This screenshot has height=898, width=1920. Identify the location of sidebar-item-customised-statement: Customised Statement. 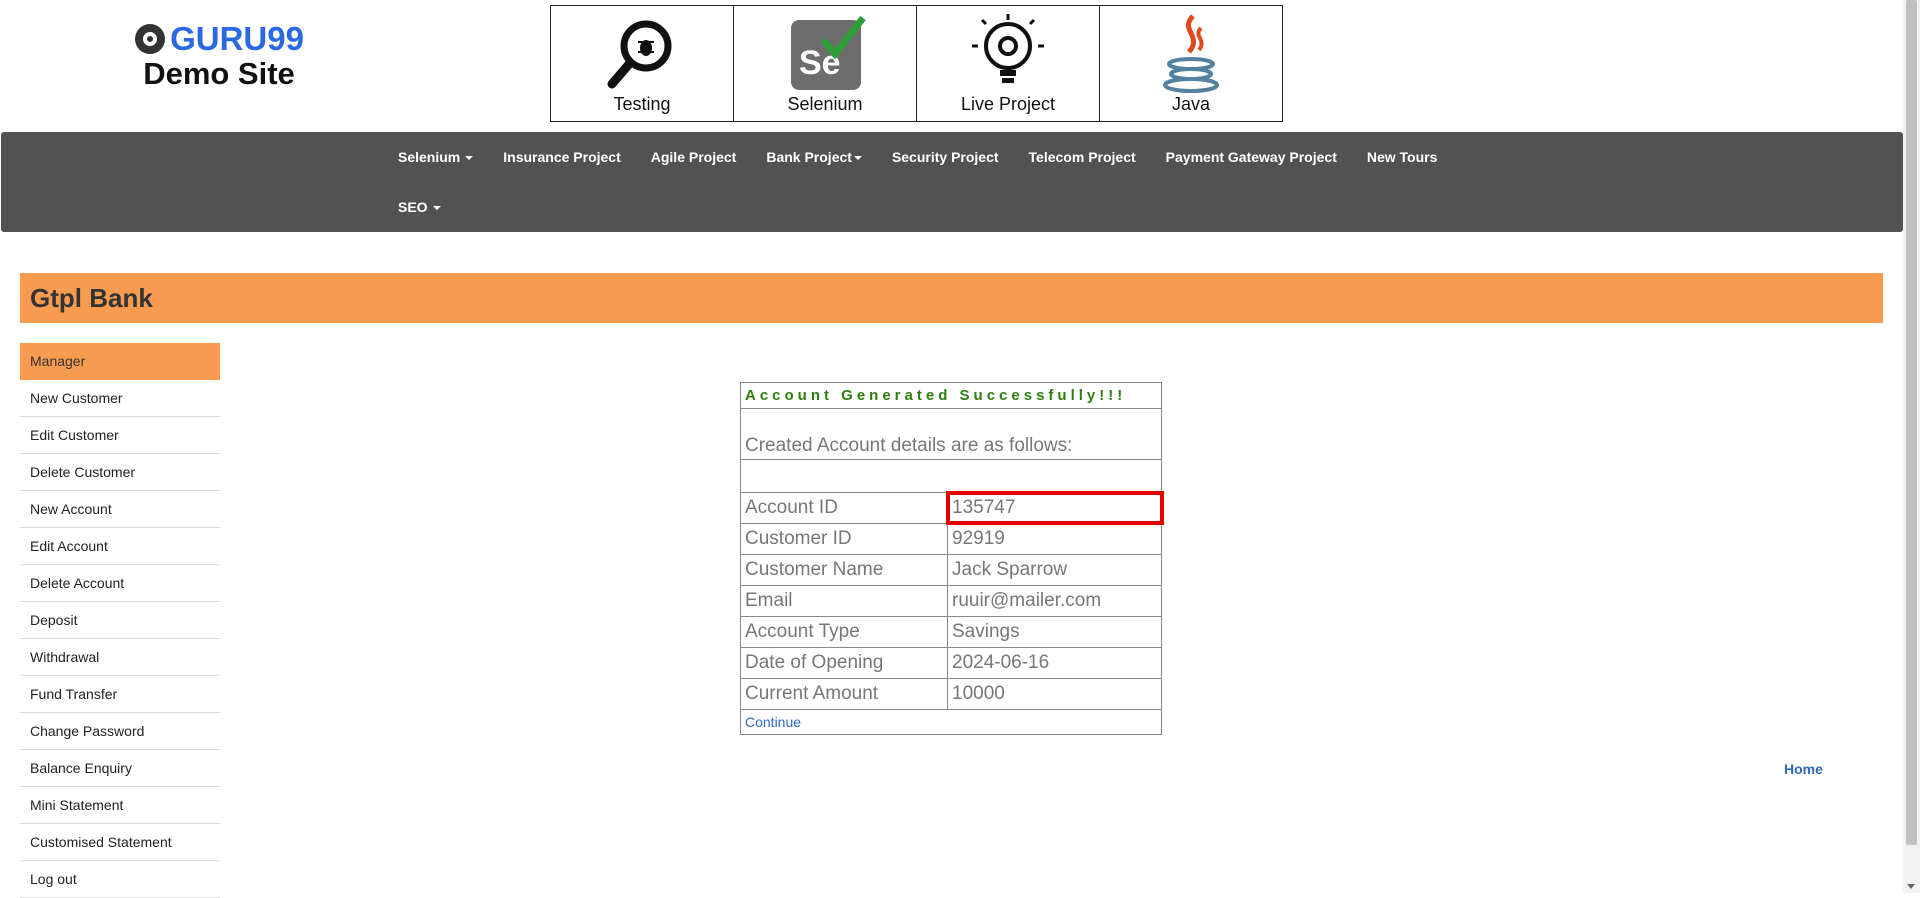
(120, 842).